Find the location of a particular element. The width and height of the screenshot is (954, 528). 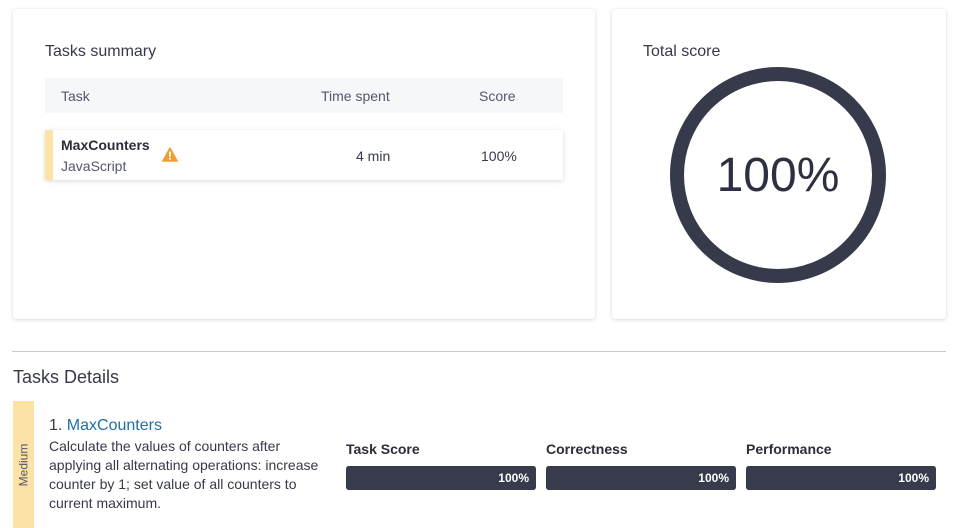

table-row: MaxCounters JavaScript 4 min 100% is located at coordinates (304, 155).